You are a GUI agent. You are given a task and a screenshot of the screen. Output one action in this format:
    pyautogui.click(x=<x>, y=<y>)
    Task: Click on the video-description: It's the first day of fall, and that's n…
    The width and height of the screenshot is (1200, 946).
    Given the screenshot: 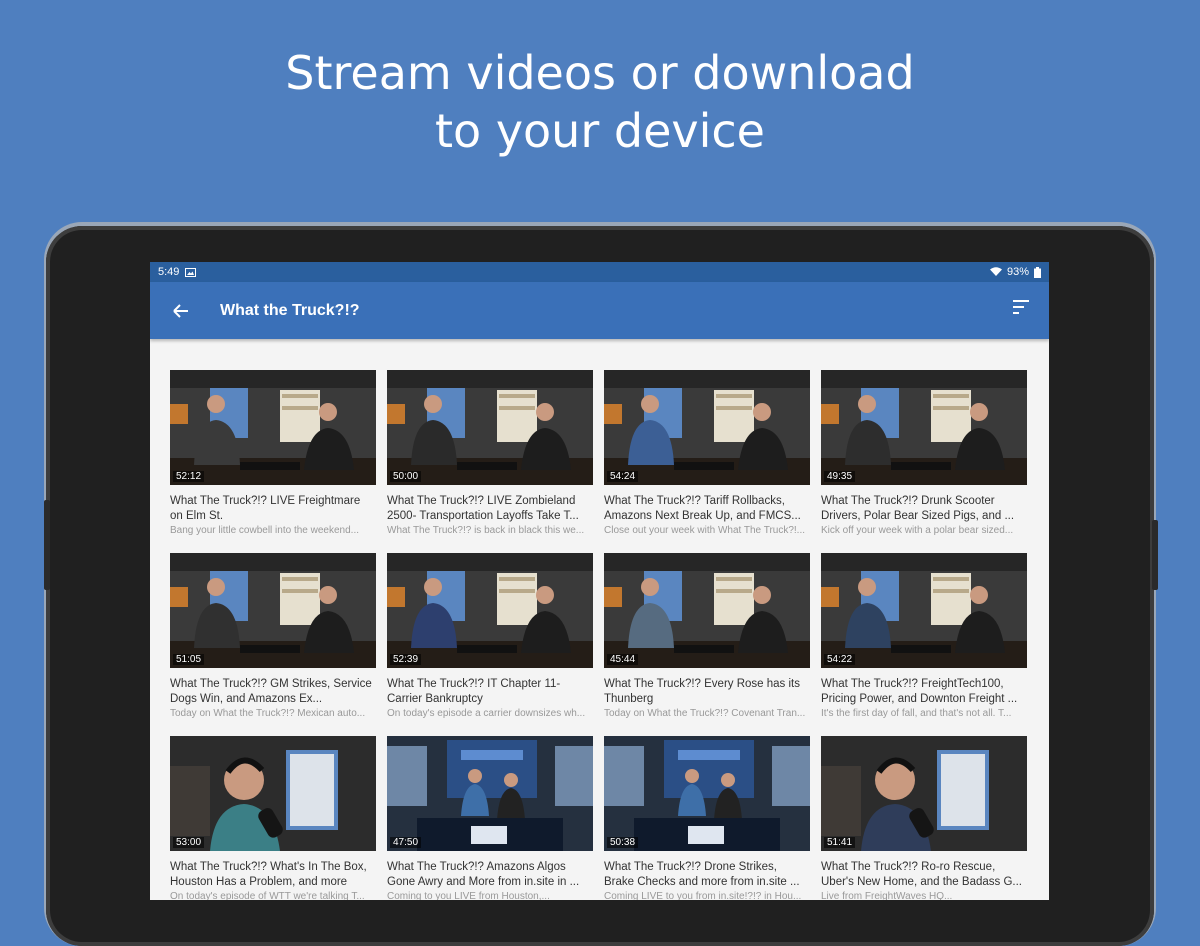 What is the action you would take?
    pyautogui.click(x=916, y=713)
    